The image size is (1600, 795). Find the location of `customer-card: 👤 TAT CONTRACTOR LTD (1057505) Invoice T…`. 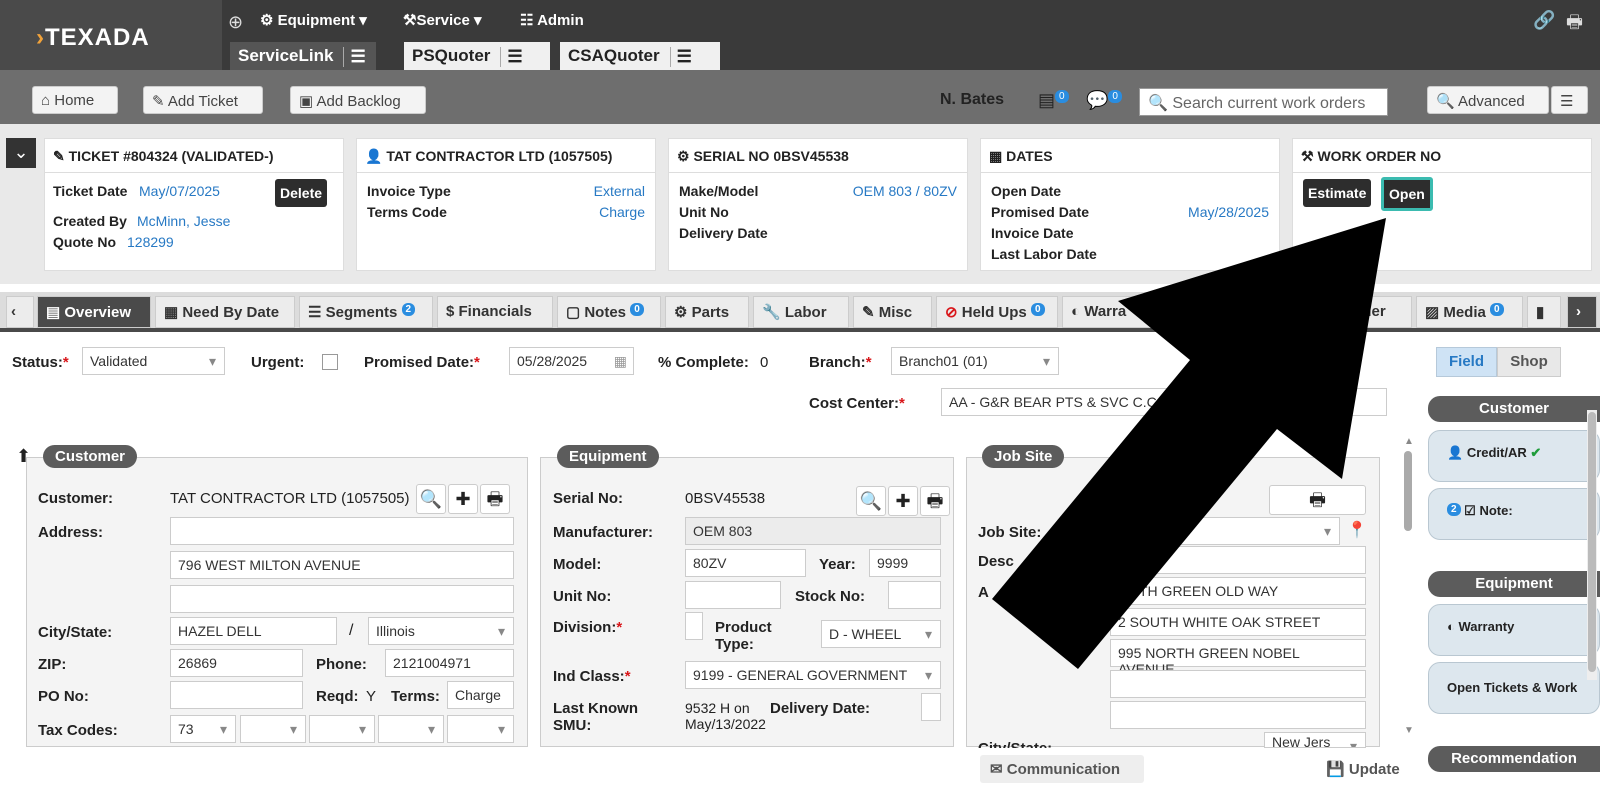

customer-card: 👤 TAT CONTRACTOR LTD (1057505) Invoice T… is located at coordinates (506, 204).